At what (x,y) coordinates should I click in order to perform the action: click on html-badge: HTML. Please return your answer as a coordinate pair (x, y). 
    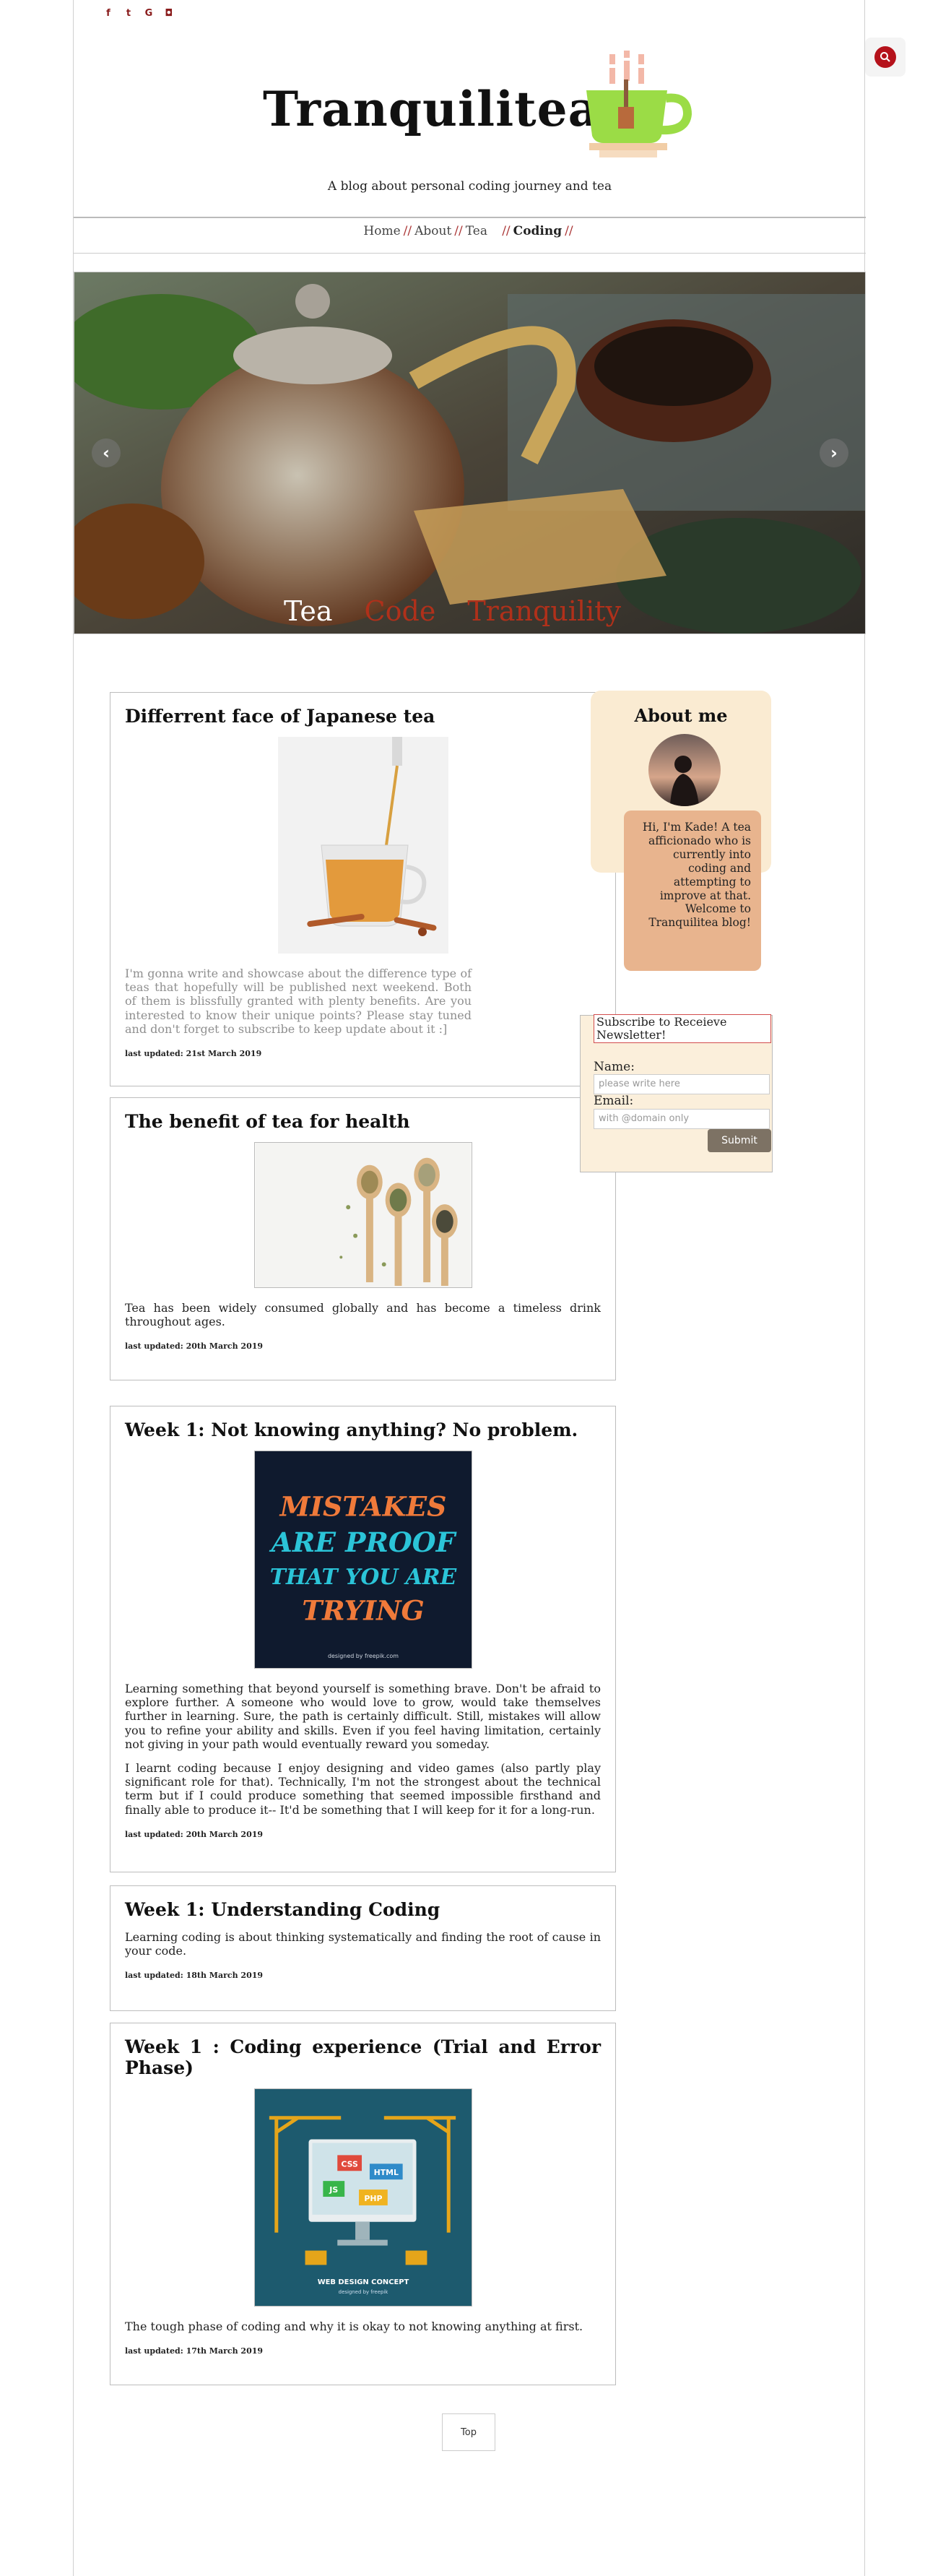
    Looking at the image, I should click on (385, 2172).